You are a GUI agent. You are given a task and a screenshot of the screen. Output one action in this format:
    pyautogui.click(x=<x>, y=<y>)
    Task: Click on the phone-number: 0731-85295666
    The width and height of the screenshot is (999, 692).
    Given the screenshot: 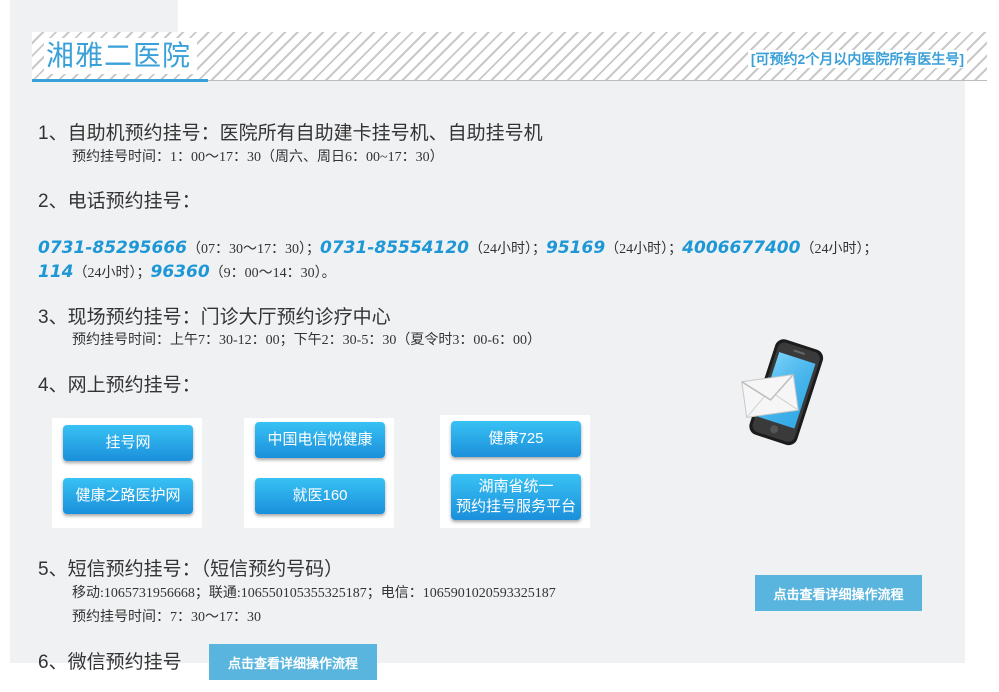 What is the action you would take?
    pyautogui.click(x=112, y=248)
    